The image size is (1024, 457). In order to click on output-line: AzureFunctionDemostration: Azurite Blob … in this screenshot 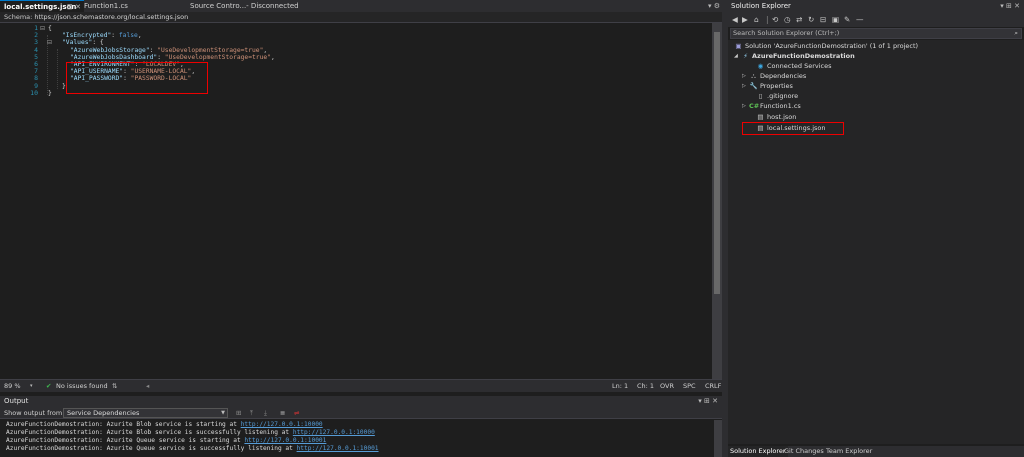, I will do `click(164, 425)`.